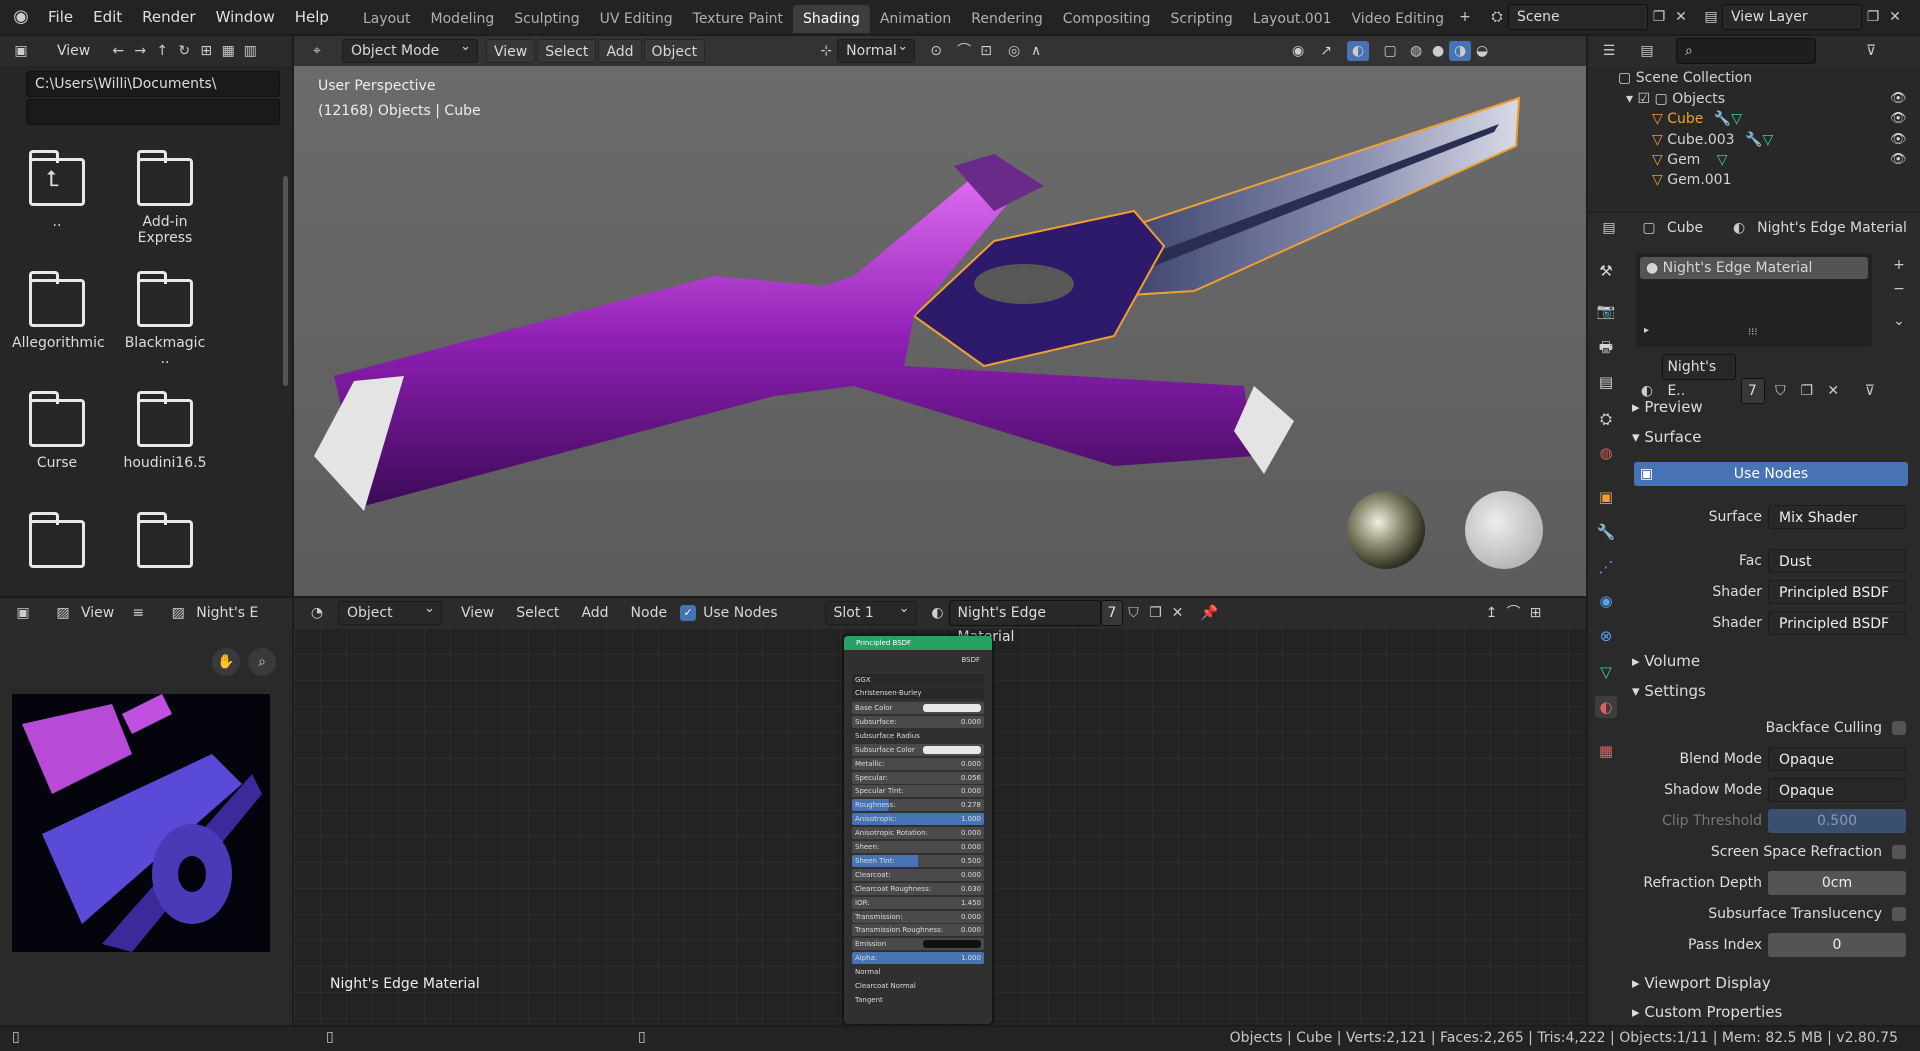 The width and height of the screenshot is (1920, 1051). Describe the element at coordinates (1492, 613) in the screenshot. I see `parent-node-icon: ↥` at that location.